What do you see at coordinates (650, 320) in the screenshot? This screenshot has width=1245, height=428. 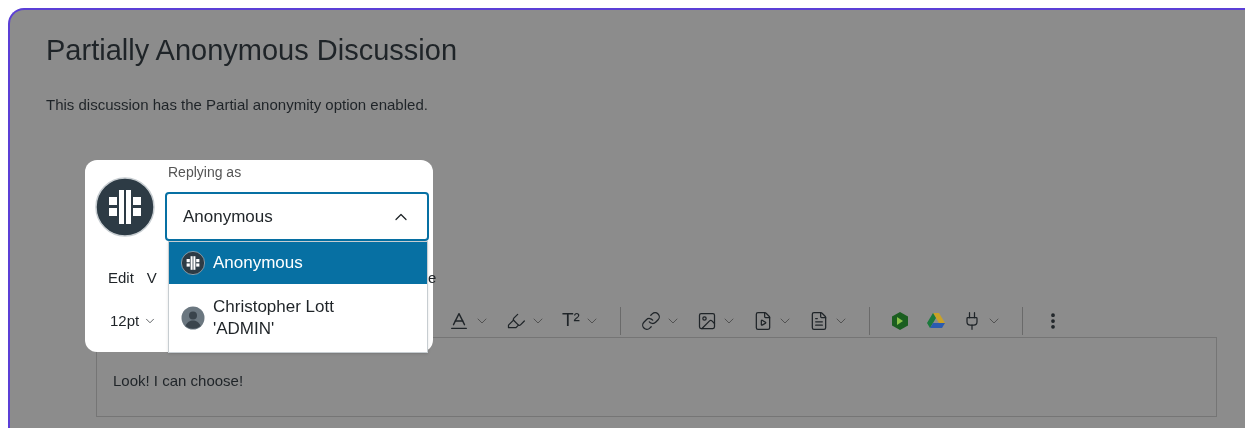 I see `link-icon` at bounding box center [650, 320].